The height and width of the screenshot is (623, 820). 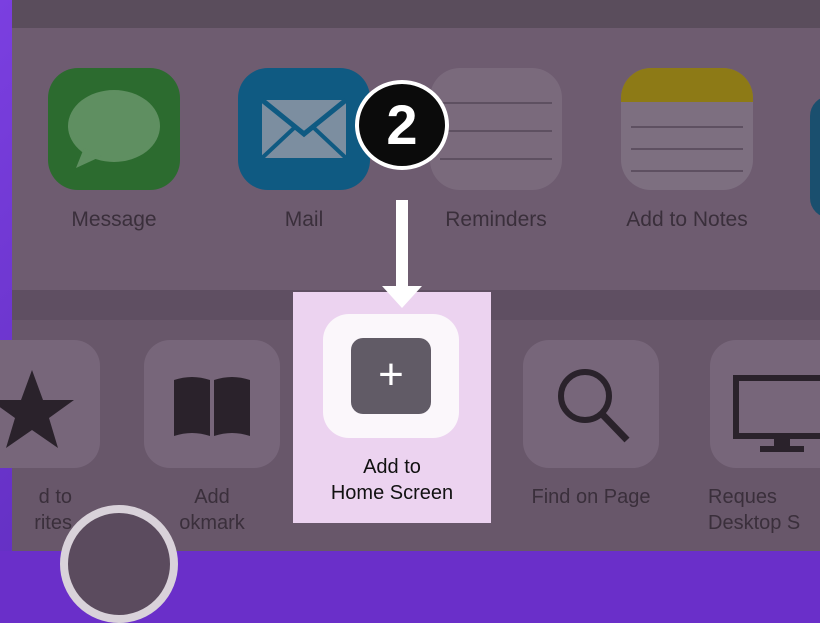 What do you see at coordinates (212, 404) in the screenshot?
I see `book-icon` at bounding box center [212, 404].